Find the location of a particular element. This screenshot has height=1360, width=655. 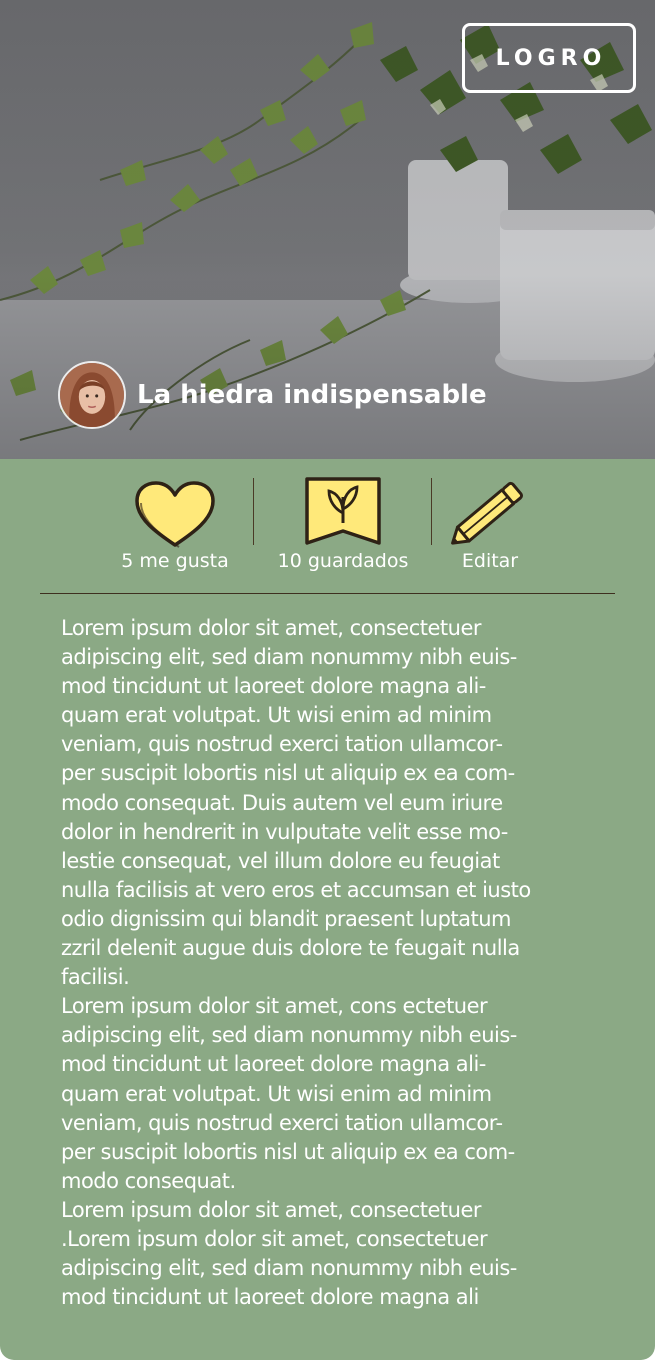

like-button: 5 me gusta is located at coordinates (175, 527).